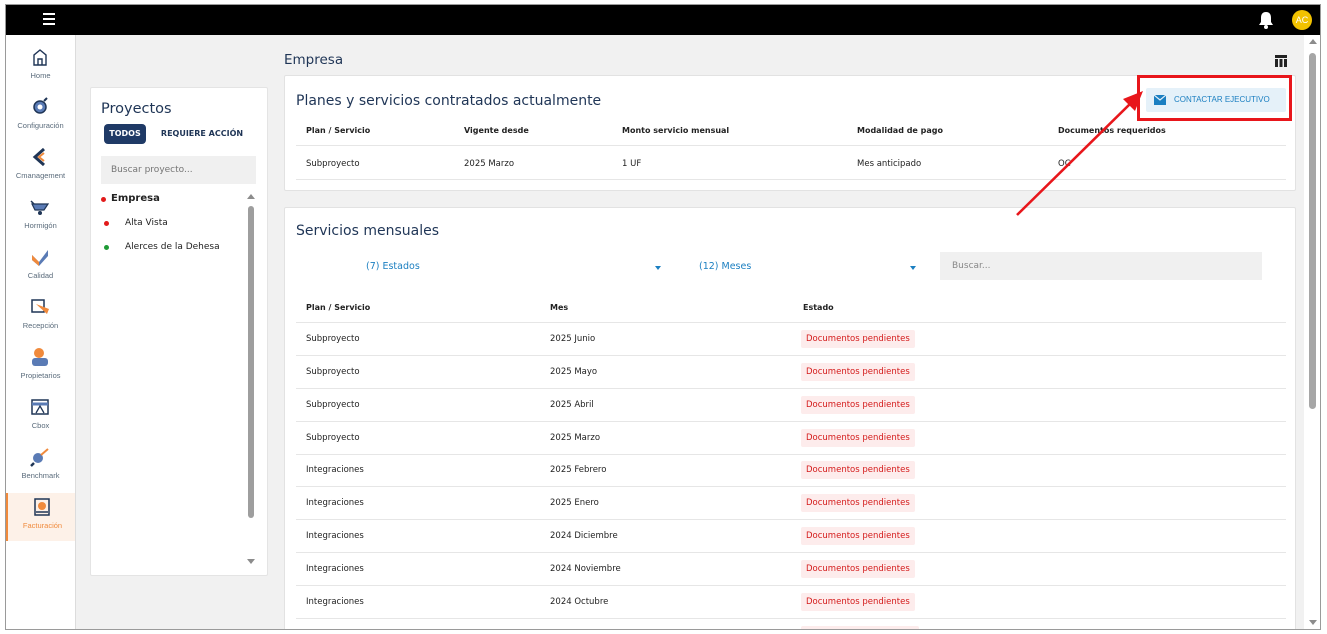 The height and width of the screenshot is (634, 1327). What do you see at coordinates (1214, 98) in the screenshot?
I see `highlight-box` at bounding box center [1214, 98].